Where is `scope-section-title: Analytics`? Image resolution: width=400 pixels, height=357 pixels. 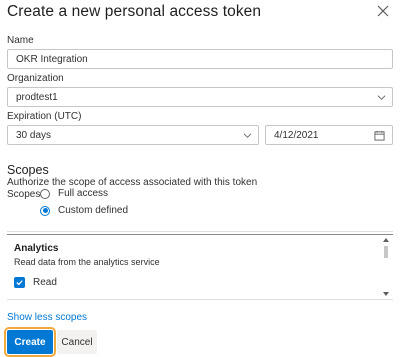 scope-section-title: Analytics is located at coordinates (36, 248).